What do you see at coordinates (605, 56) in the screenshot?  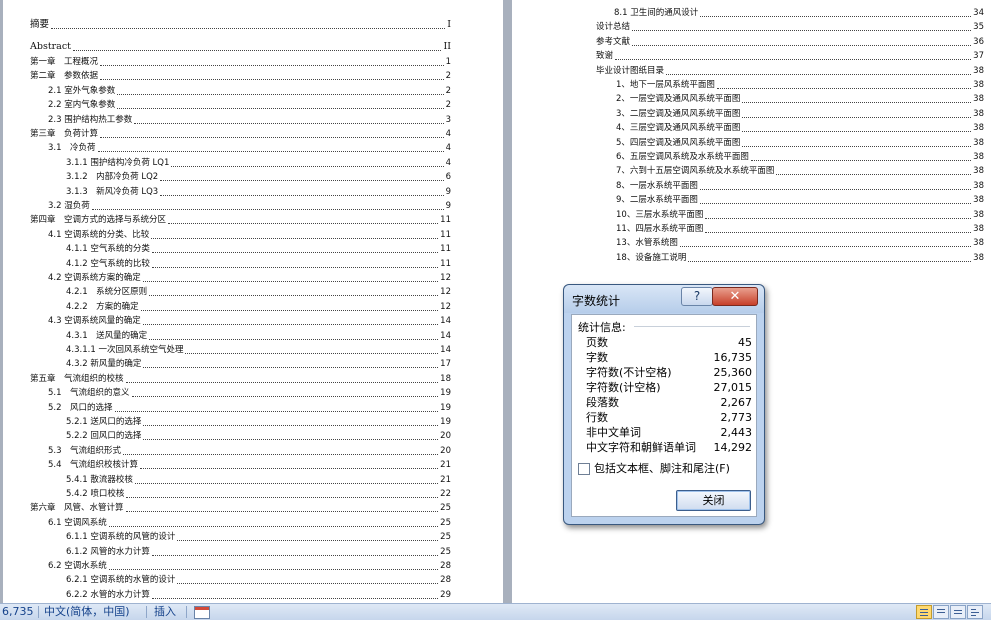 I see `toc-entry-title: 致谢` at bounding box center [605, 56].